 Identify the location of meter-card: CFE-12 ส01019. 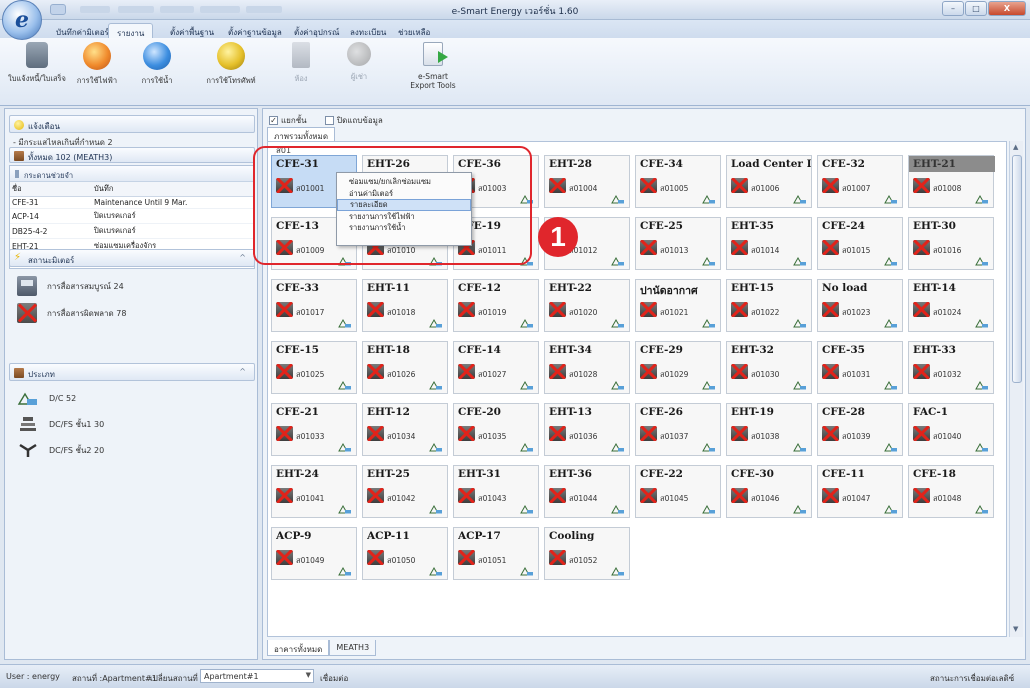
(496, 305).